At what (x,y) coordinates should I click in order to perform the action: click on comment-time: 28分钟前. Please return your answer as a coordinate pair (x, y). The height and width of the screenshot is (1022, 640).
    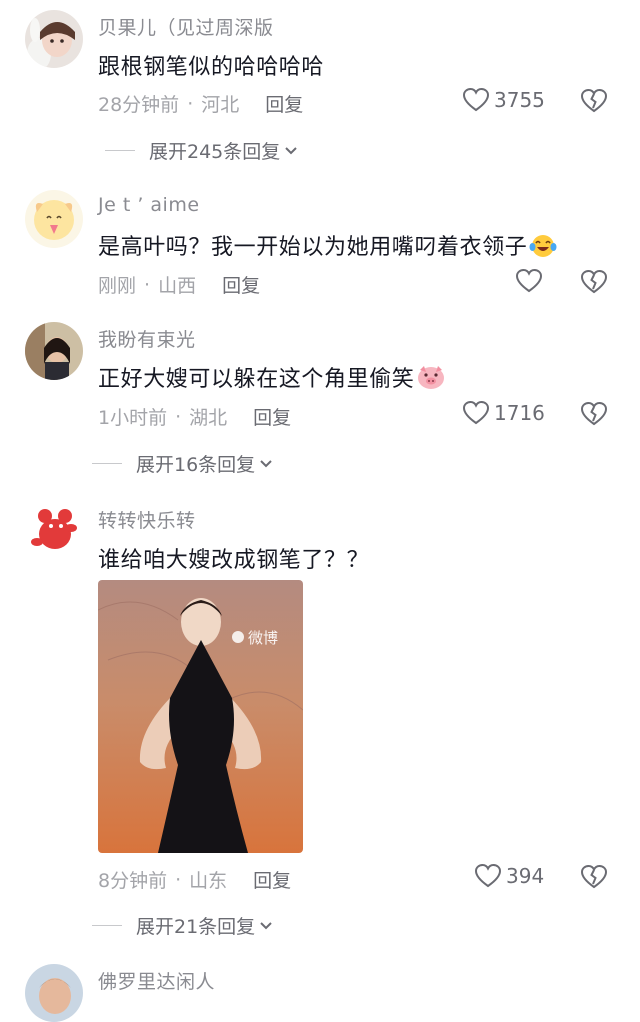
    Looking at the image, I should click on (139, 105).